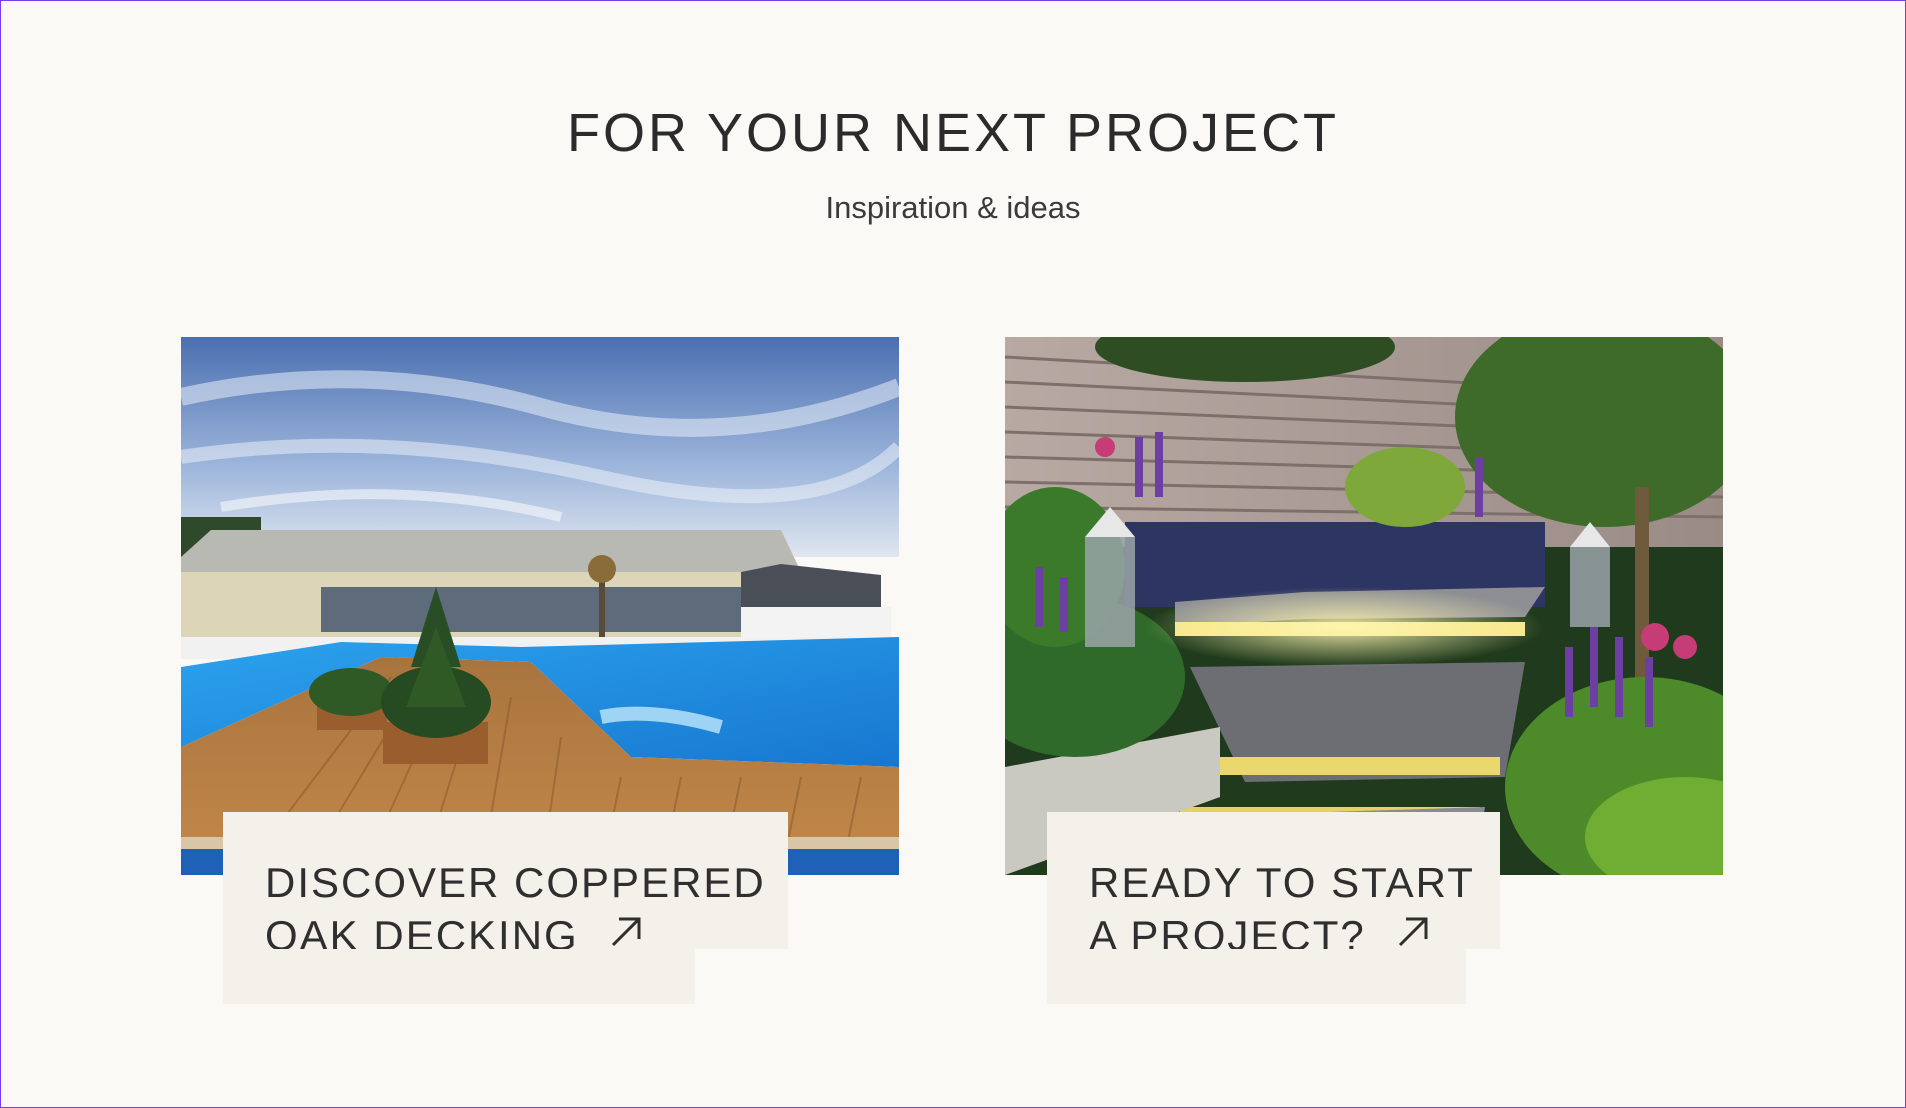  Describe the element at coordinates (459, 976) in the screenshot. I see `cta-box-bottom-left` at that location.